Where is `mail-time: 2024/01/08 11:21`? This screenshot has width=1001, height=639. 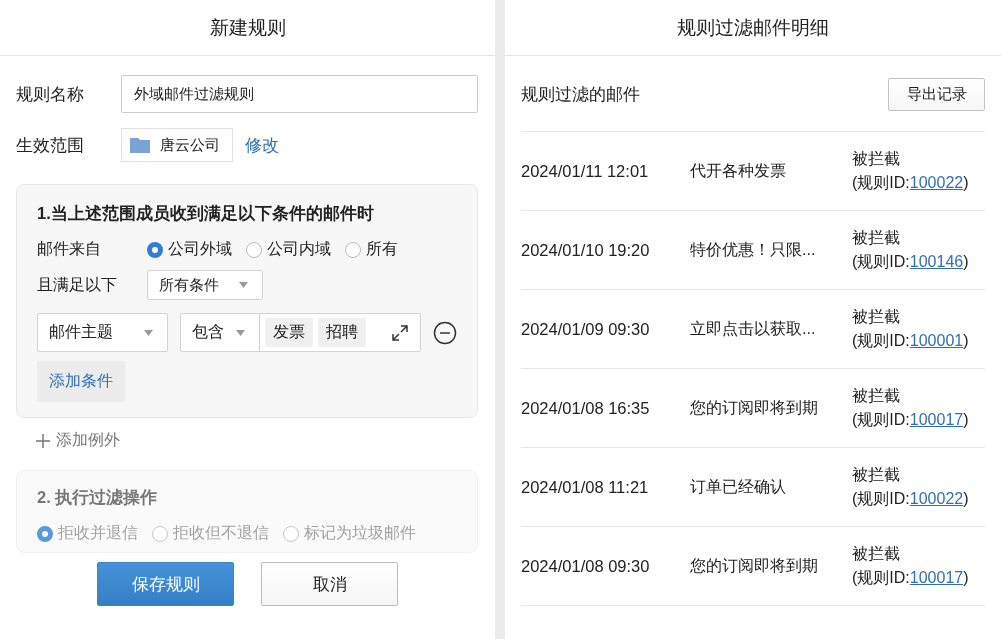 mail-time: 2024/01/08 11:21 is located at coordinates (585, 487).